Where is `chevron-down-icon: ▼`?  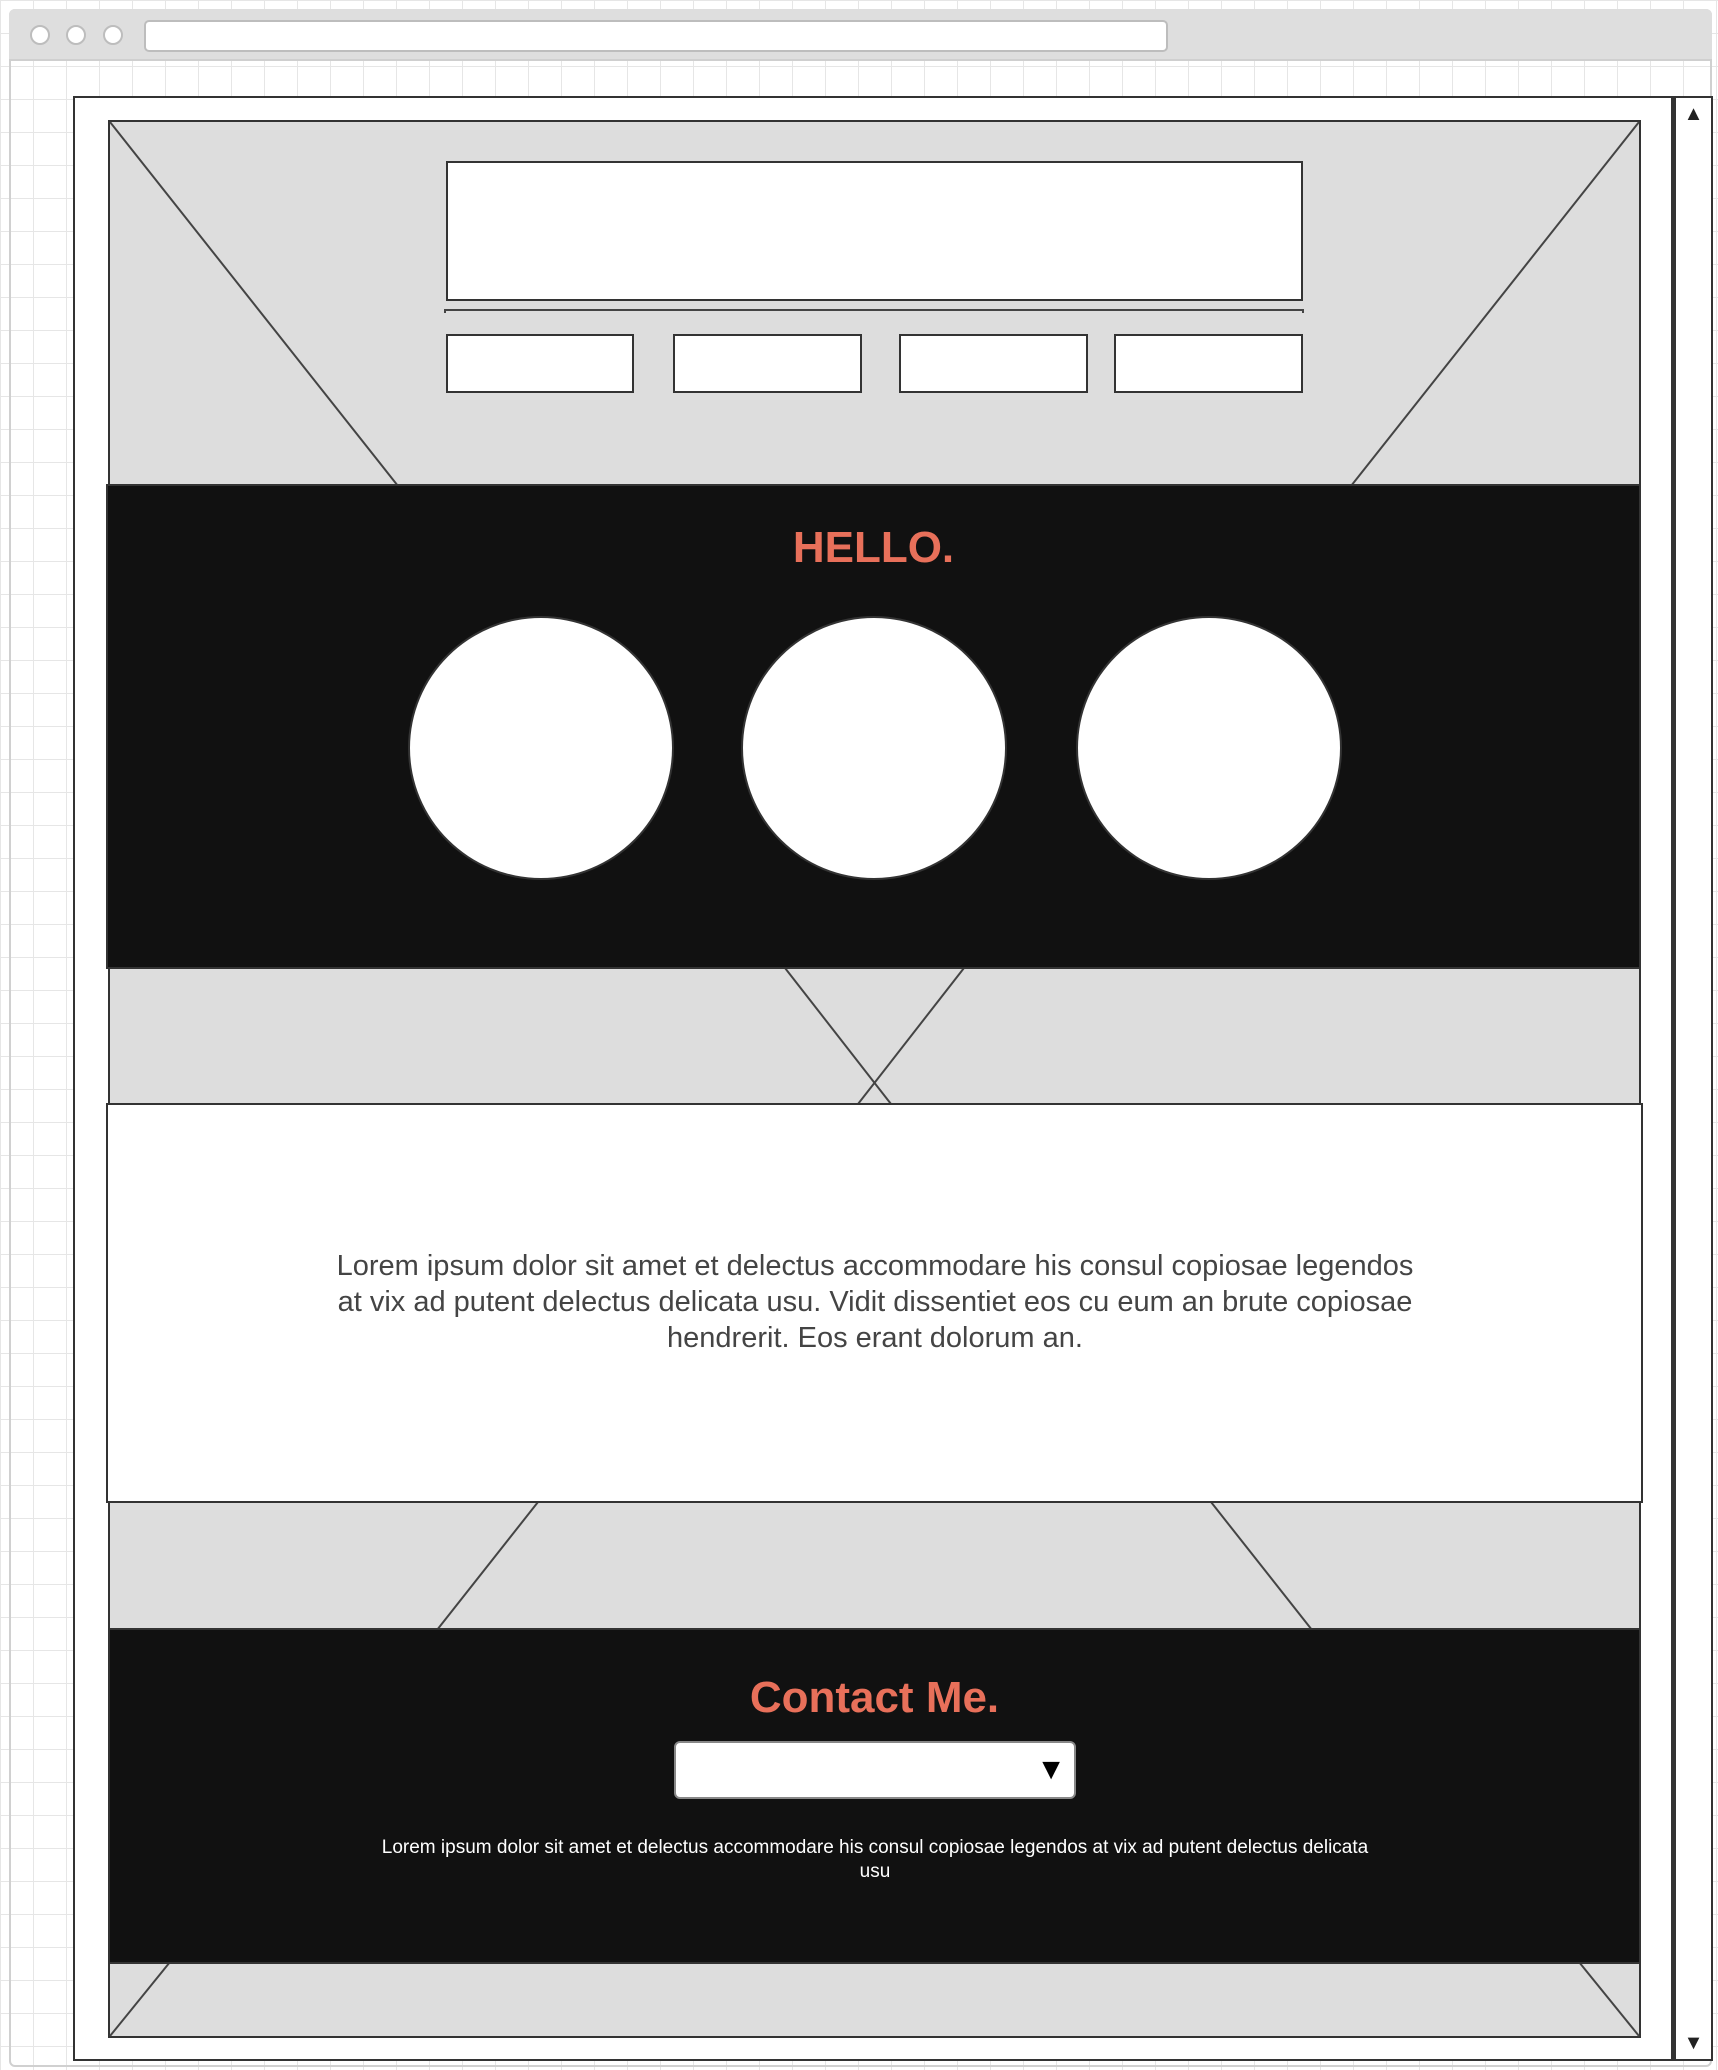
chevron-down-icon: ▼ is located at coordinates (1051, 1770).